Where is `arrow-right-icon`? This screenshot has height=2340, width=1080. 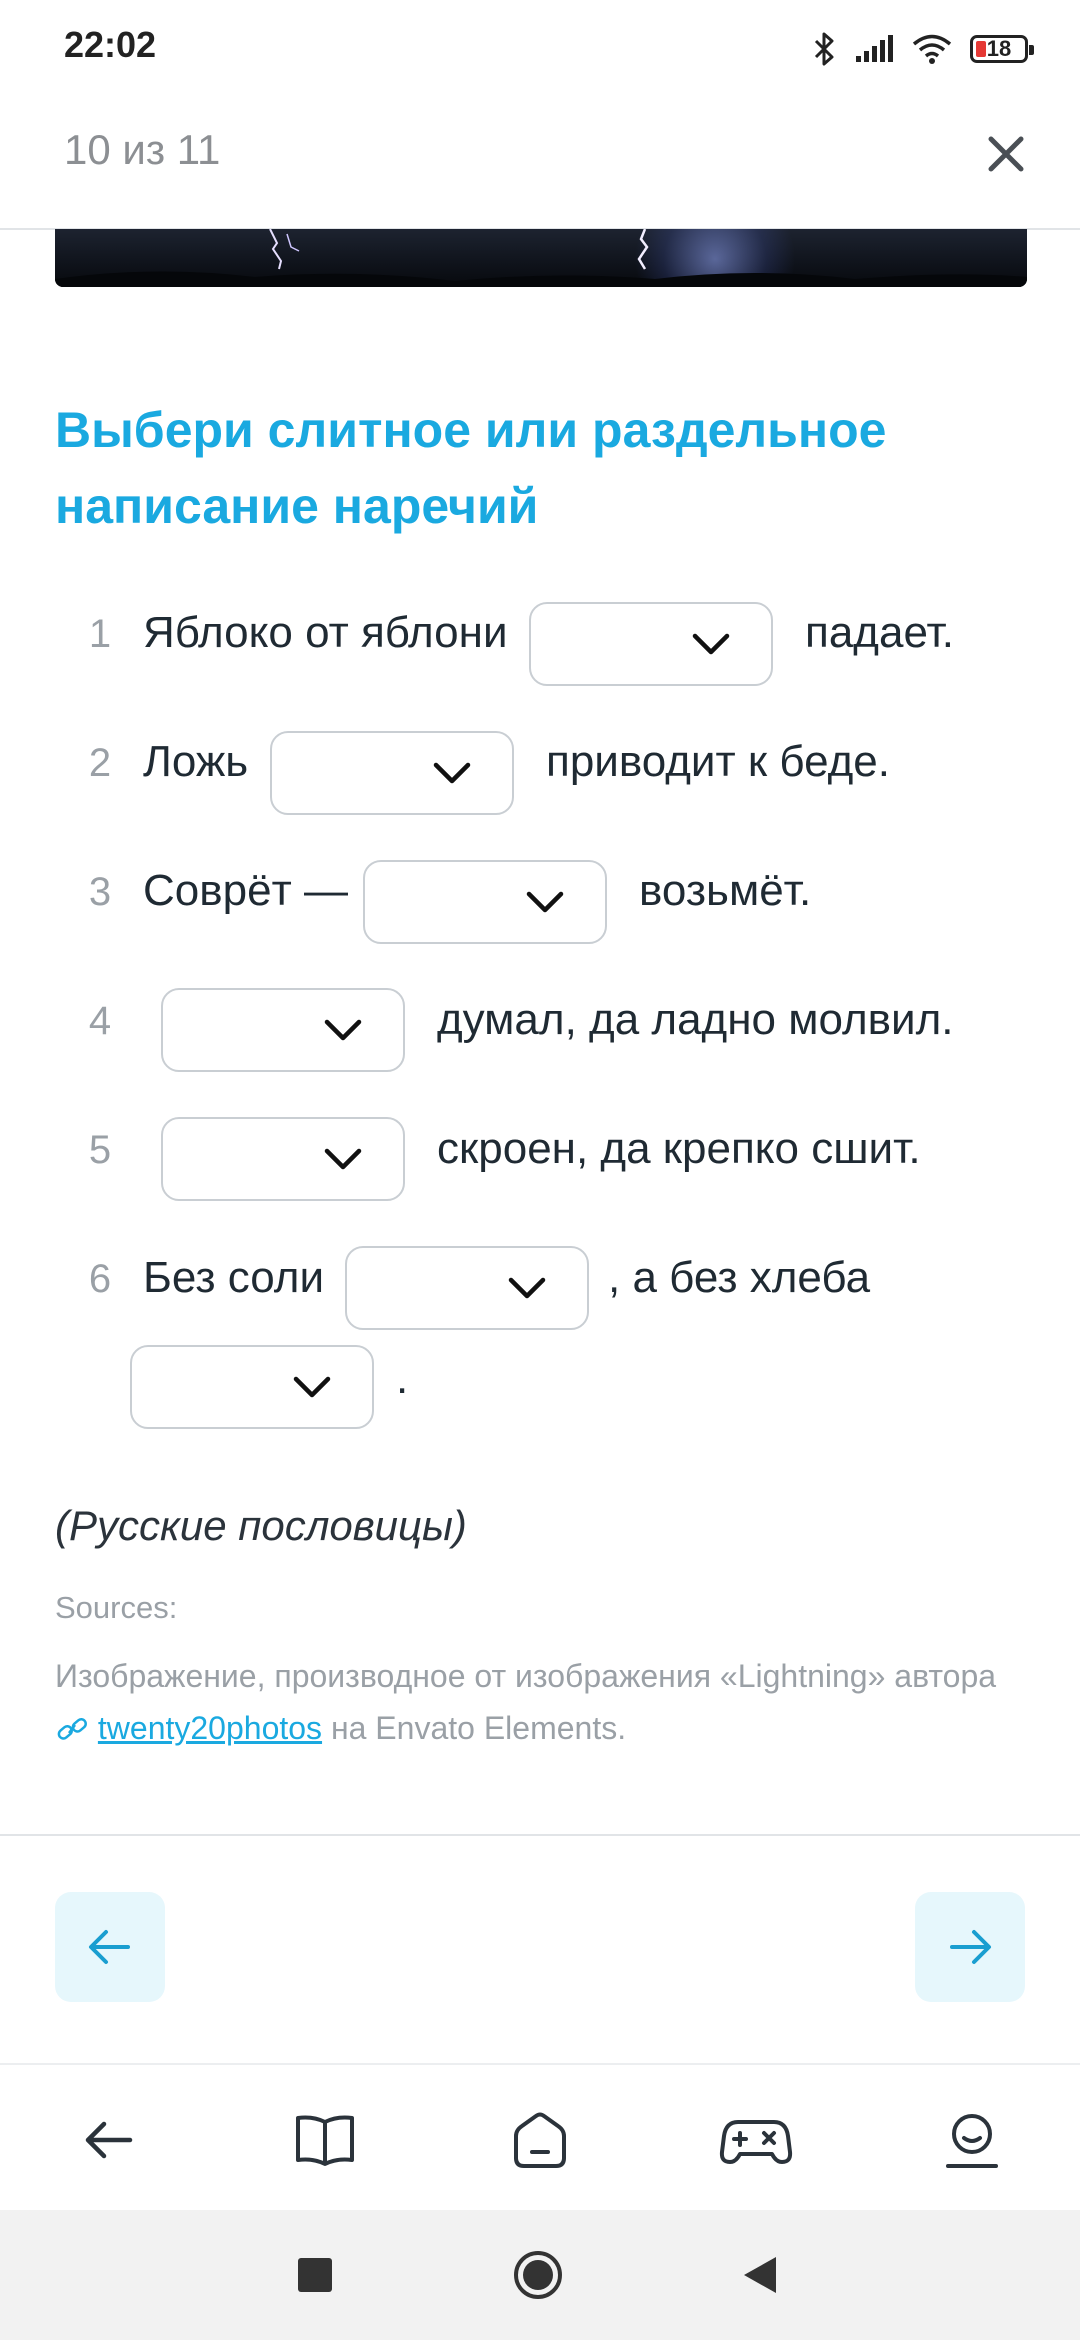 arrow-right-icon is located at coordinates (970, 1947).